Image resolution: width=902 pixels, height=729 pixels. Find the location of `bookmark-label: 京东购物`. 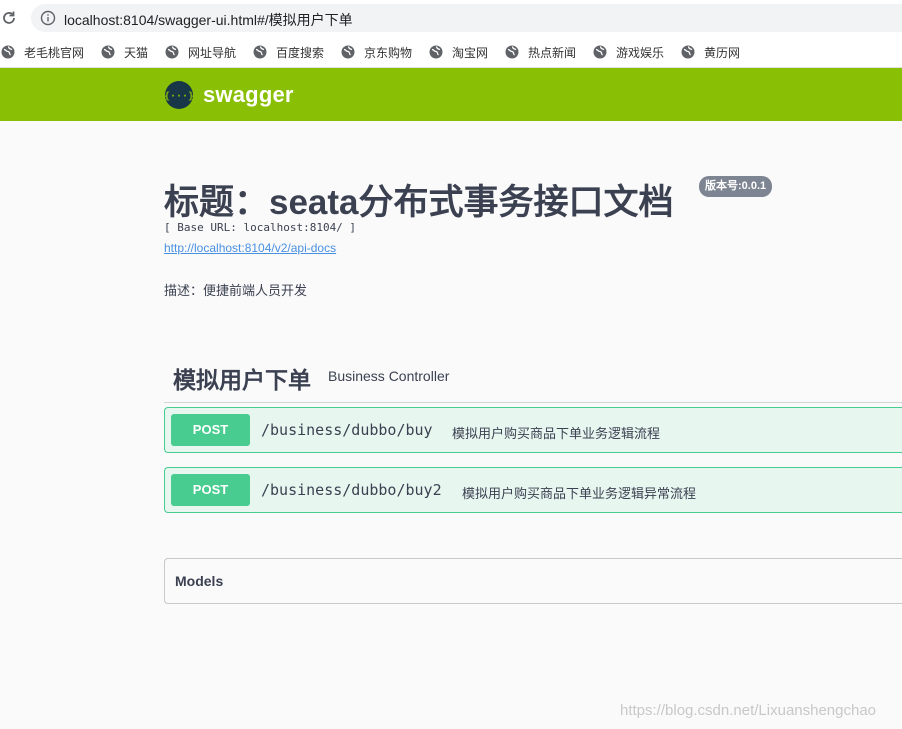

bookmark-label: 京东购物 is located at coordinates (388, 52).